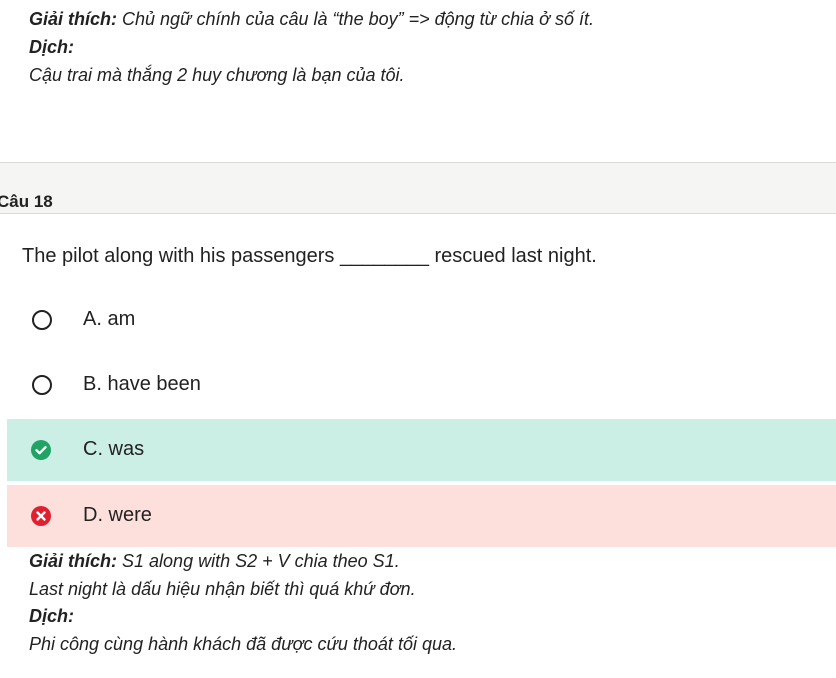 Image resolution: width=836 pixels, height=678 pixels. Describe the element at coordinates (258, 561) in the screenshot. I see `explanation-text: S1 along with S2 + V chia theo S1.` at that location.